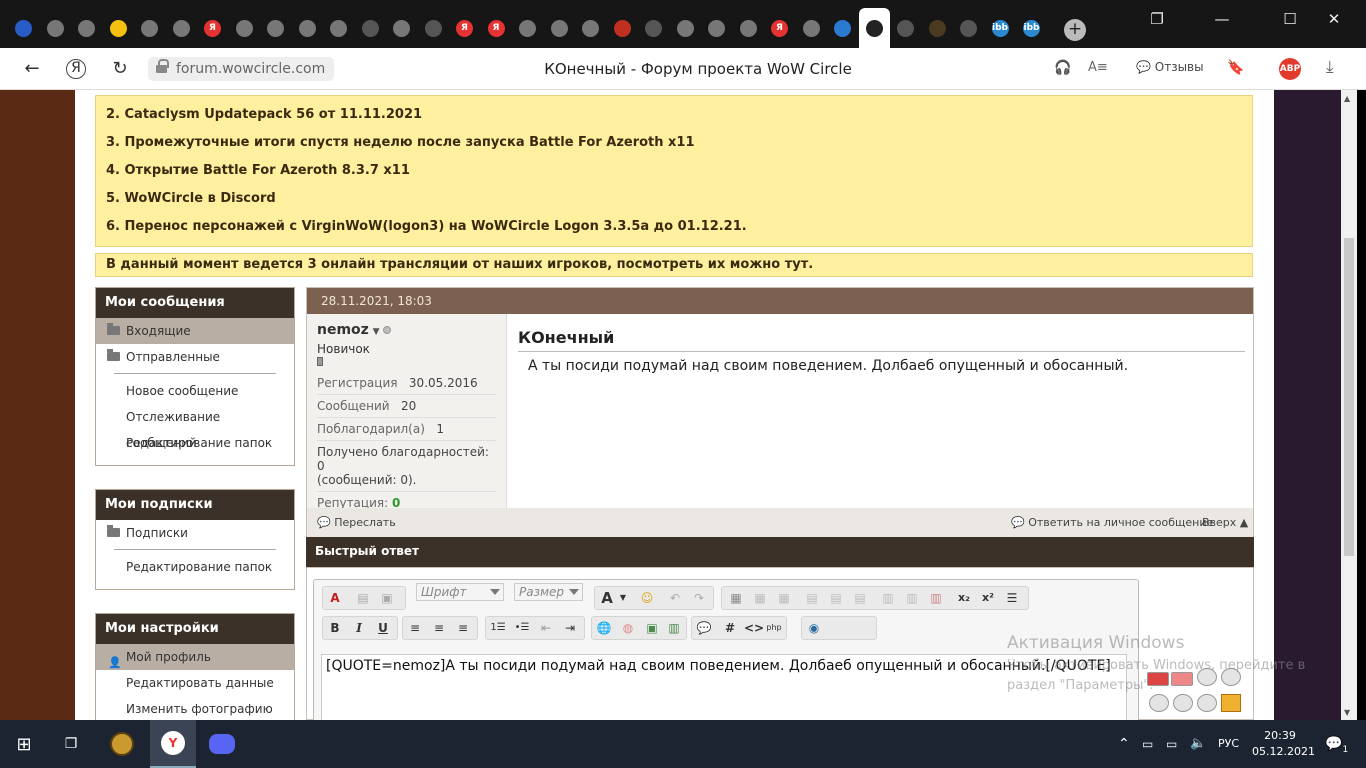  Describe the element at coordinates (195, 331) in the screenshot. I see `inbox-link: Входящие` at that location.